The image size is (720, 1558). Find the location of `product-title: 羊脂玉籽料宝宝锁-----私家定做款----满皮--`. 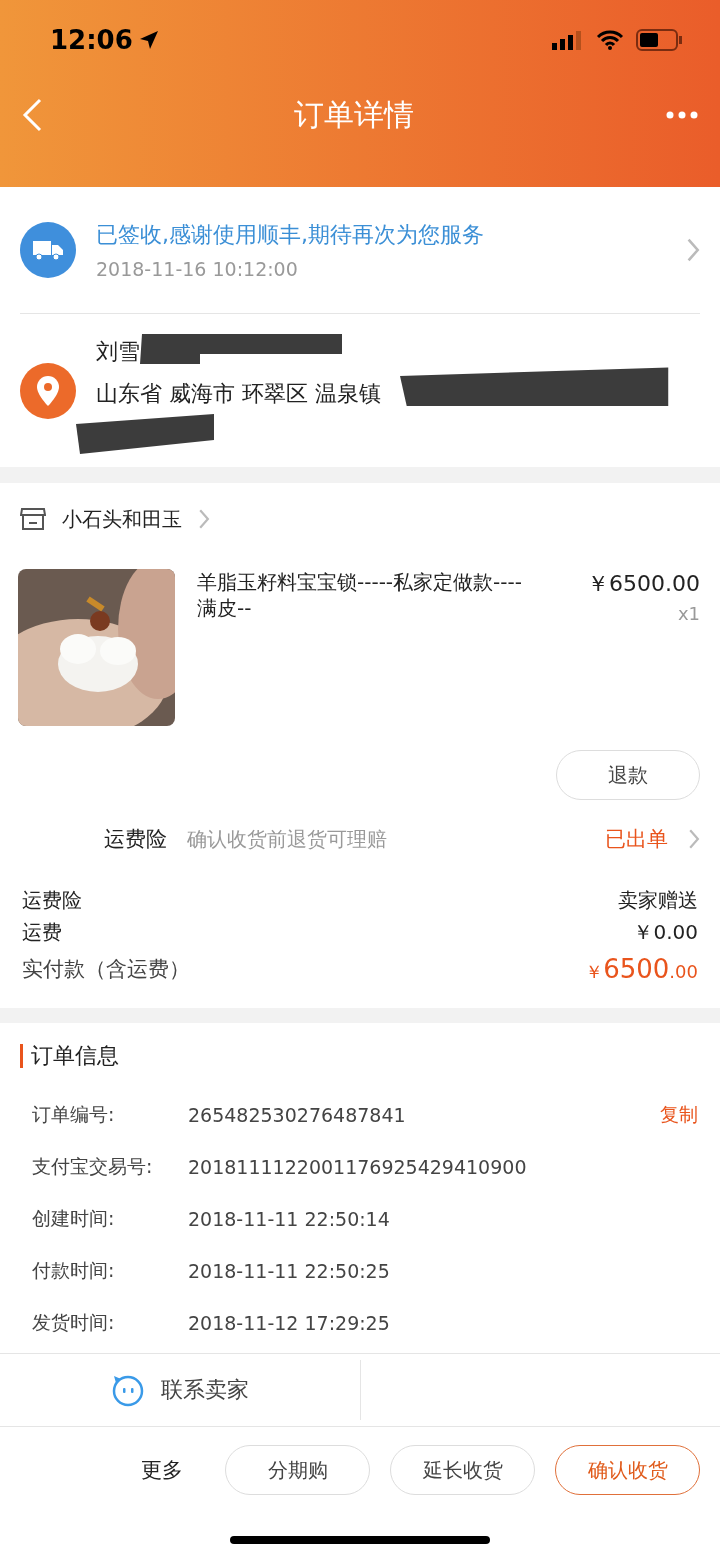

product-title: 羊脂玉籽料宝宝锁-----私家定做款----满皮-- is located at coordinates (360, 595).